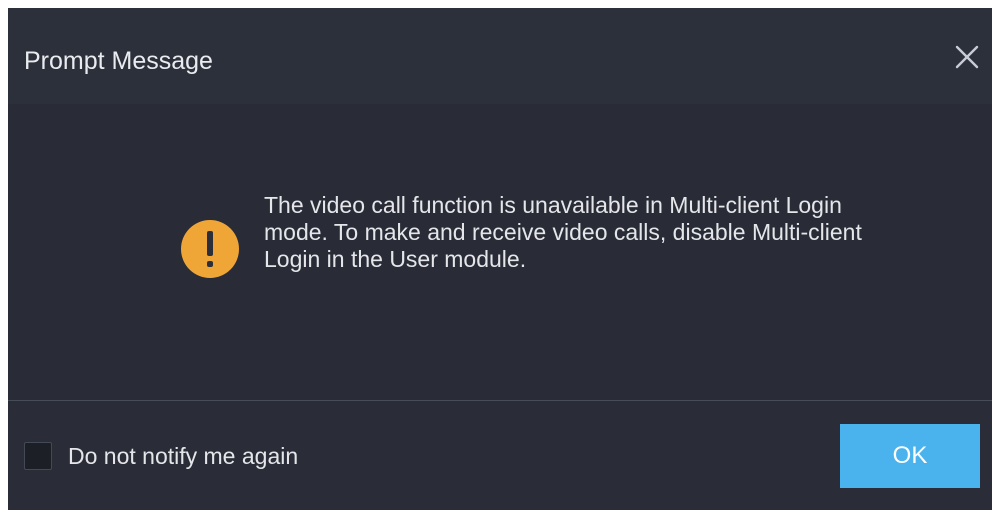 The width and height of the screenshot is (992, 510). I want to click on ok-button: OK, so click(910, 456).